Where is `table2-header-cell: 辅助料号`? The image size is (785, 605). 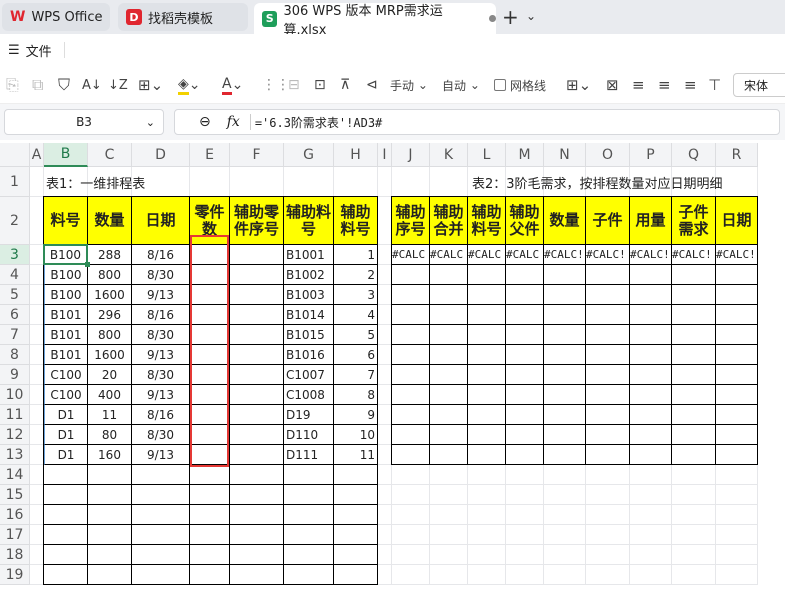
table2-header-cell: 辅助料号 is located at coordinates (487, 221).